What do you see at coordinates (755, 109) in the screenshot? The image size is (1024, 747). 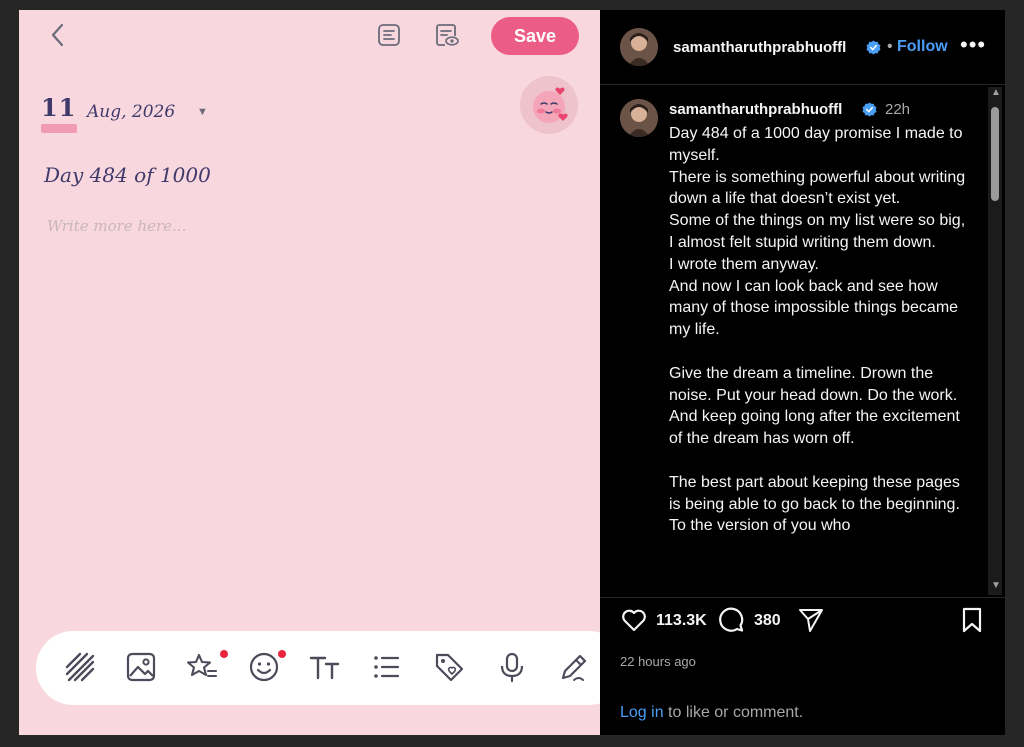 I see `caption-username: samantharuthprabhuoffl` at bounding box center [755, 109].